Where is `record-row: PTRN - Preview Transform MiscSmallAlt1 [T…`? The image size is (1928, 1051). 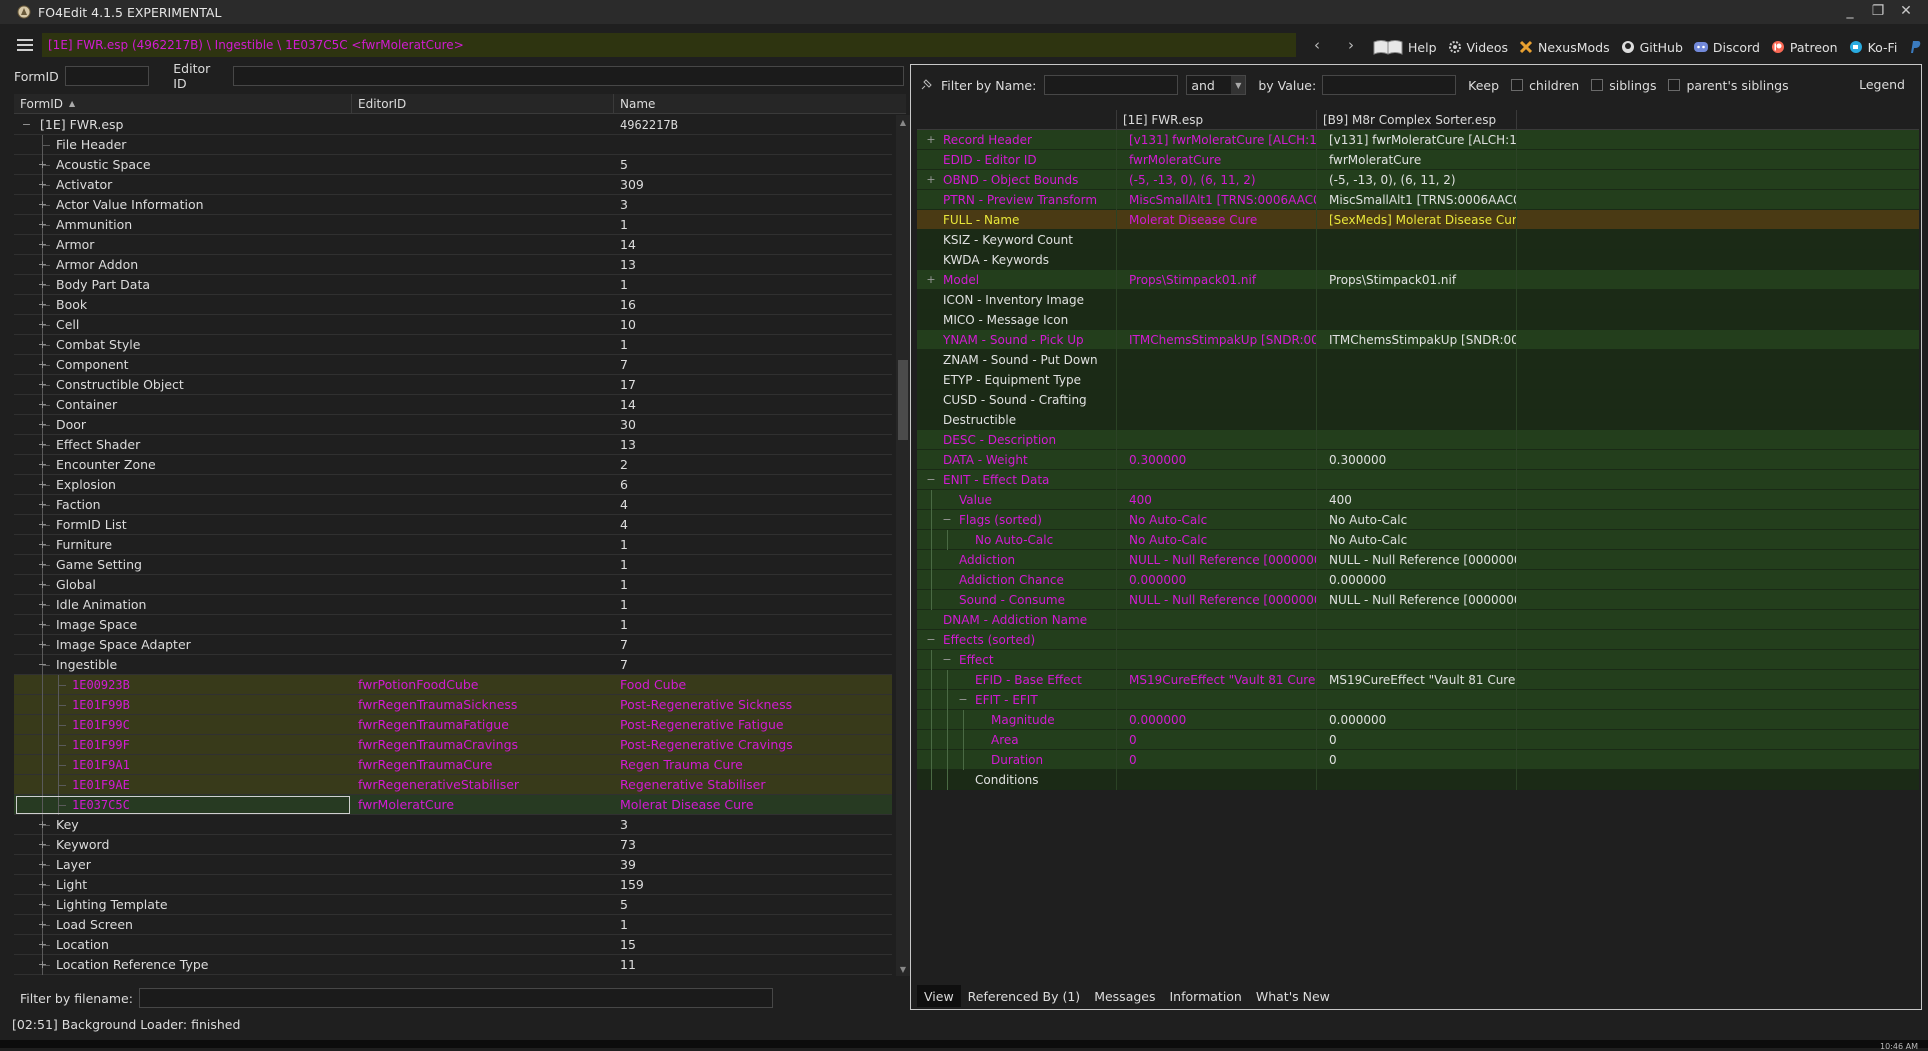 record-row: PTRN - Preview Transform MiscSmallAlt1 [T… is located at coordinates (1418, 199).